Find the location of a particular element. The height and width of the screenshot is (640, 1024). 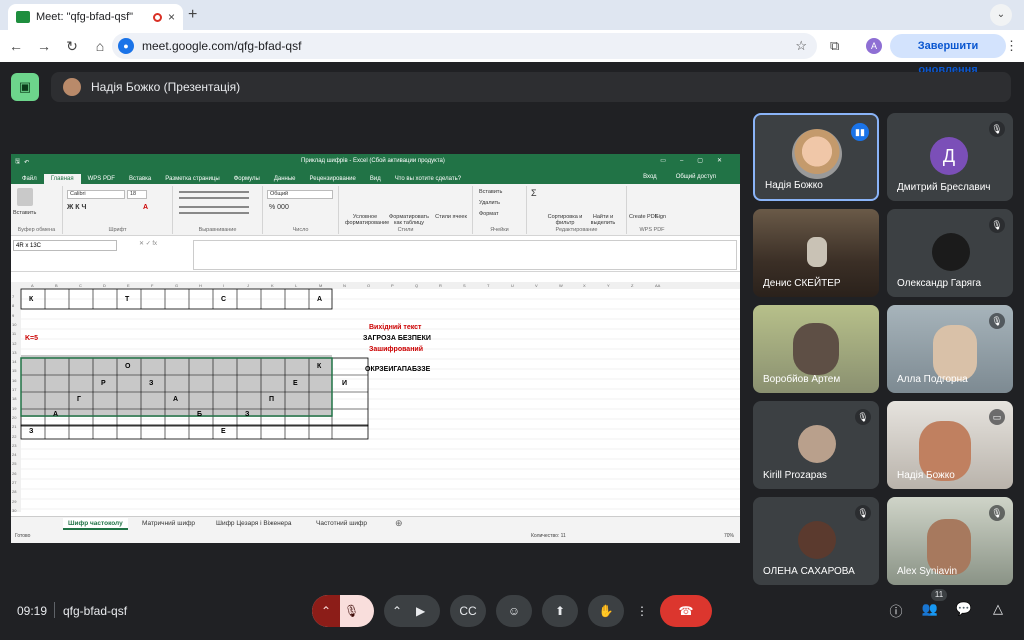

row-header: 14 is located at coordinates (14, 362).